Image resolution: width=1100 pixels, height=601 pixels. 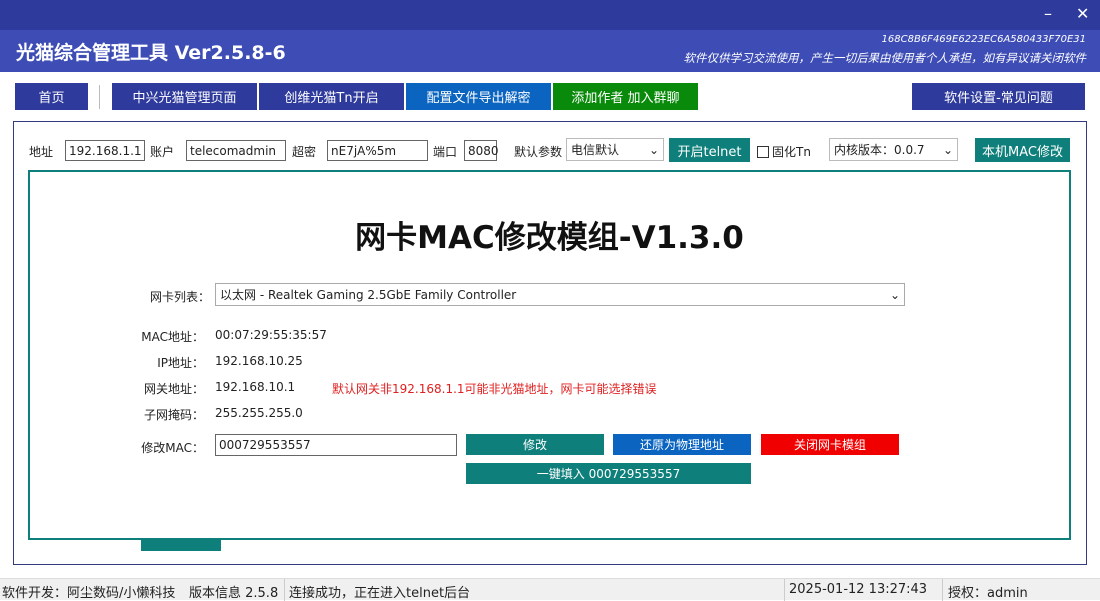 I want to click on gw-label: 网关地址：, so click(x=173, y=389).